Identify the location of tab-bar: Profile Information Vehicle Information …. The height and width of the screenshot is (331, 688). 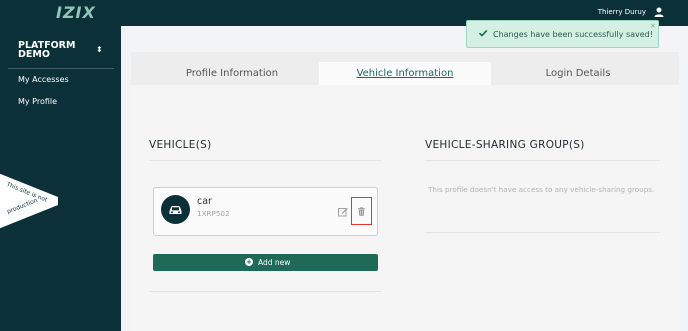
(405, 68).